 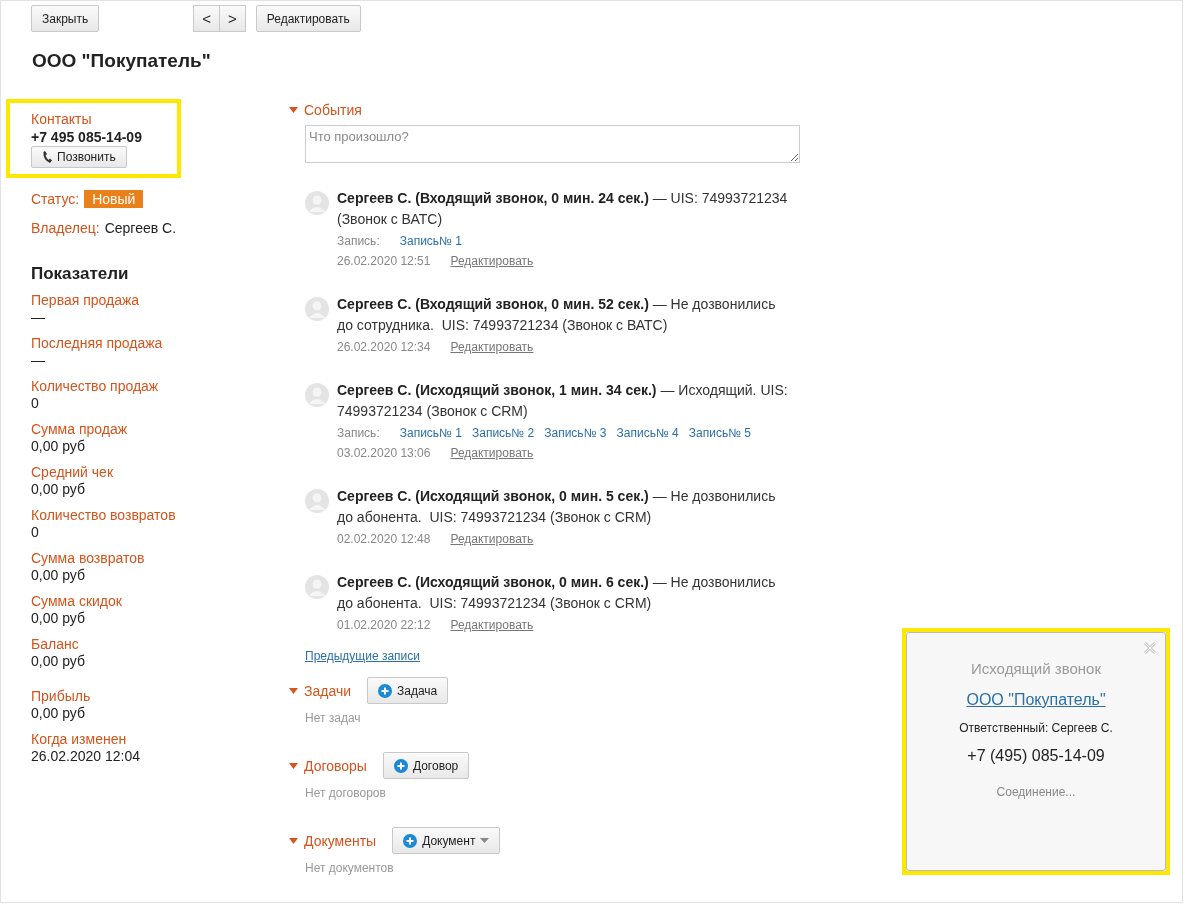 I want to click on metric-label: Последняя продажа, so click(x=97, y=343).